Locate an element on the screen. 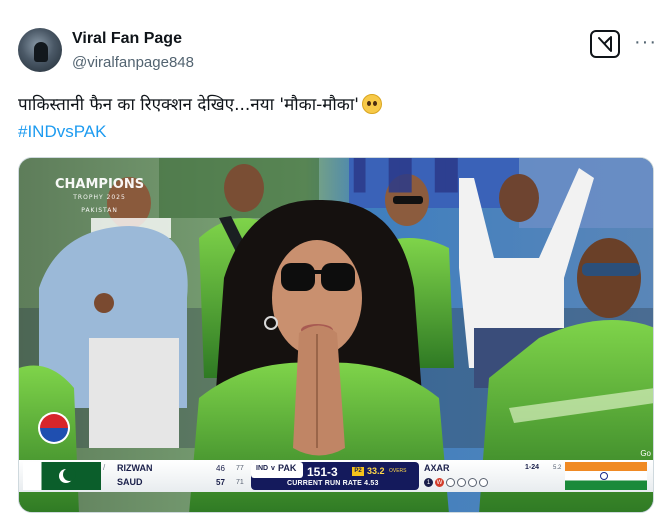 The width and height of the screenshot is (667, 528). batter-1-runs: 46 is located at coordinates (220, 468).